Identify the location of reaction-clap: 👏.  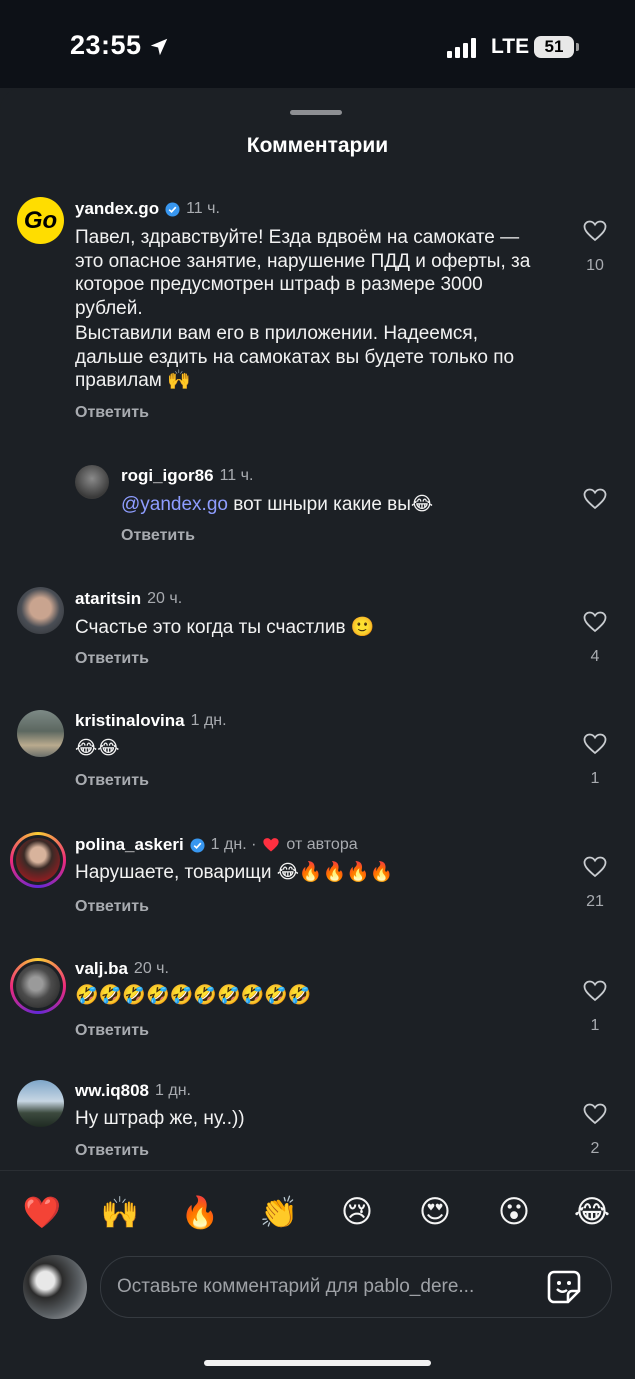
(279, 1212).